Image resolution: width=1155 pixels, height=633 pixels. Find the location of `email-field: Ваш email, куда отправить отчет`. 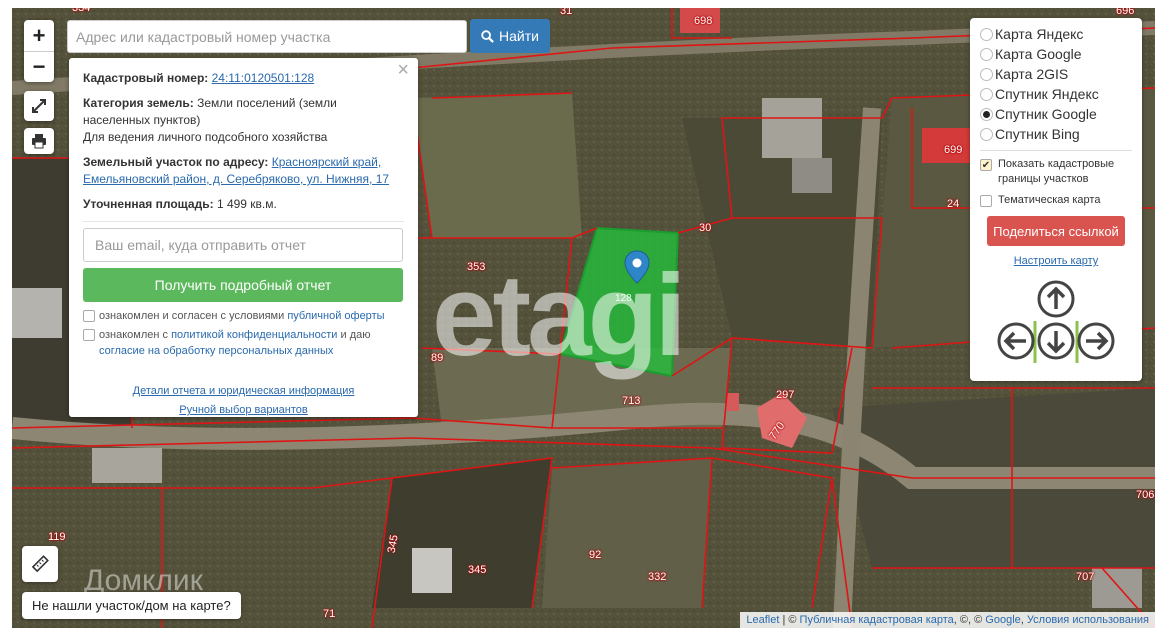

email-field: Ваш email, куда отправить отчет is located at coordinates (243, 245).